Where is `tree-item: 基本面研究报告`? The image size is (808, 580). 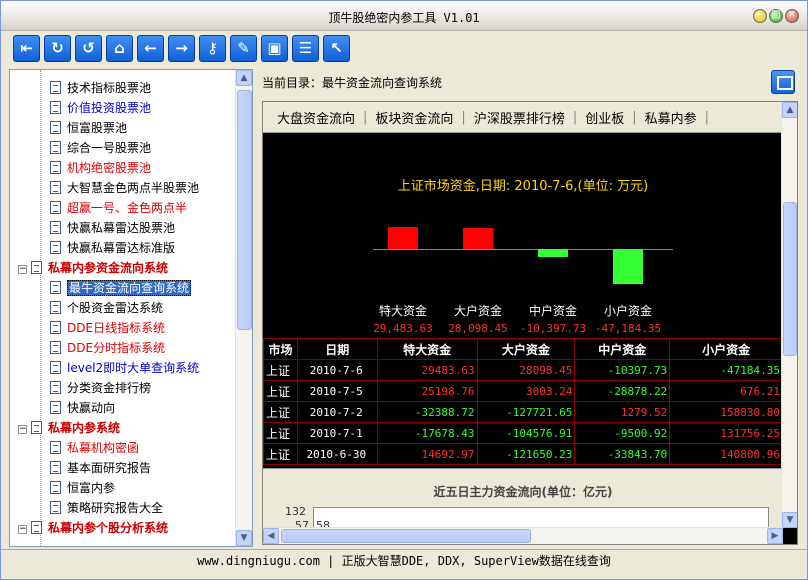
tree-item: 基本面研究报告 is located at coordinates (100, 468).